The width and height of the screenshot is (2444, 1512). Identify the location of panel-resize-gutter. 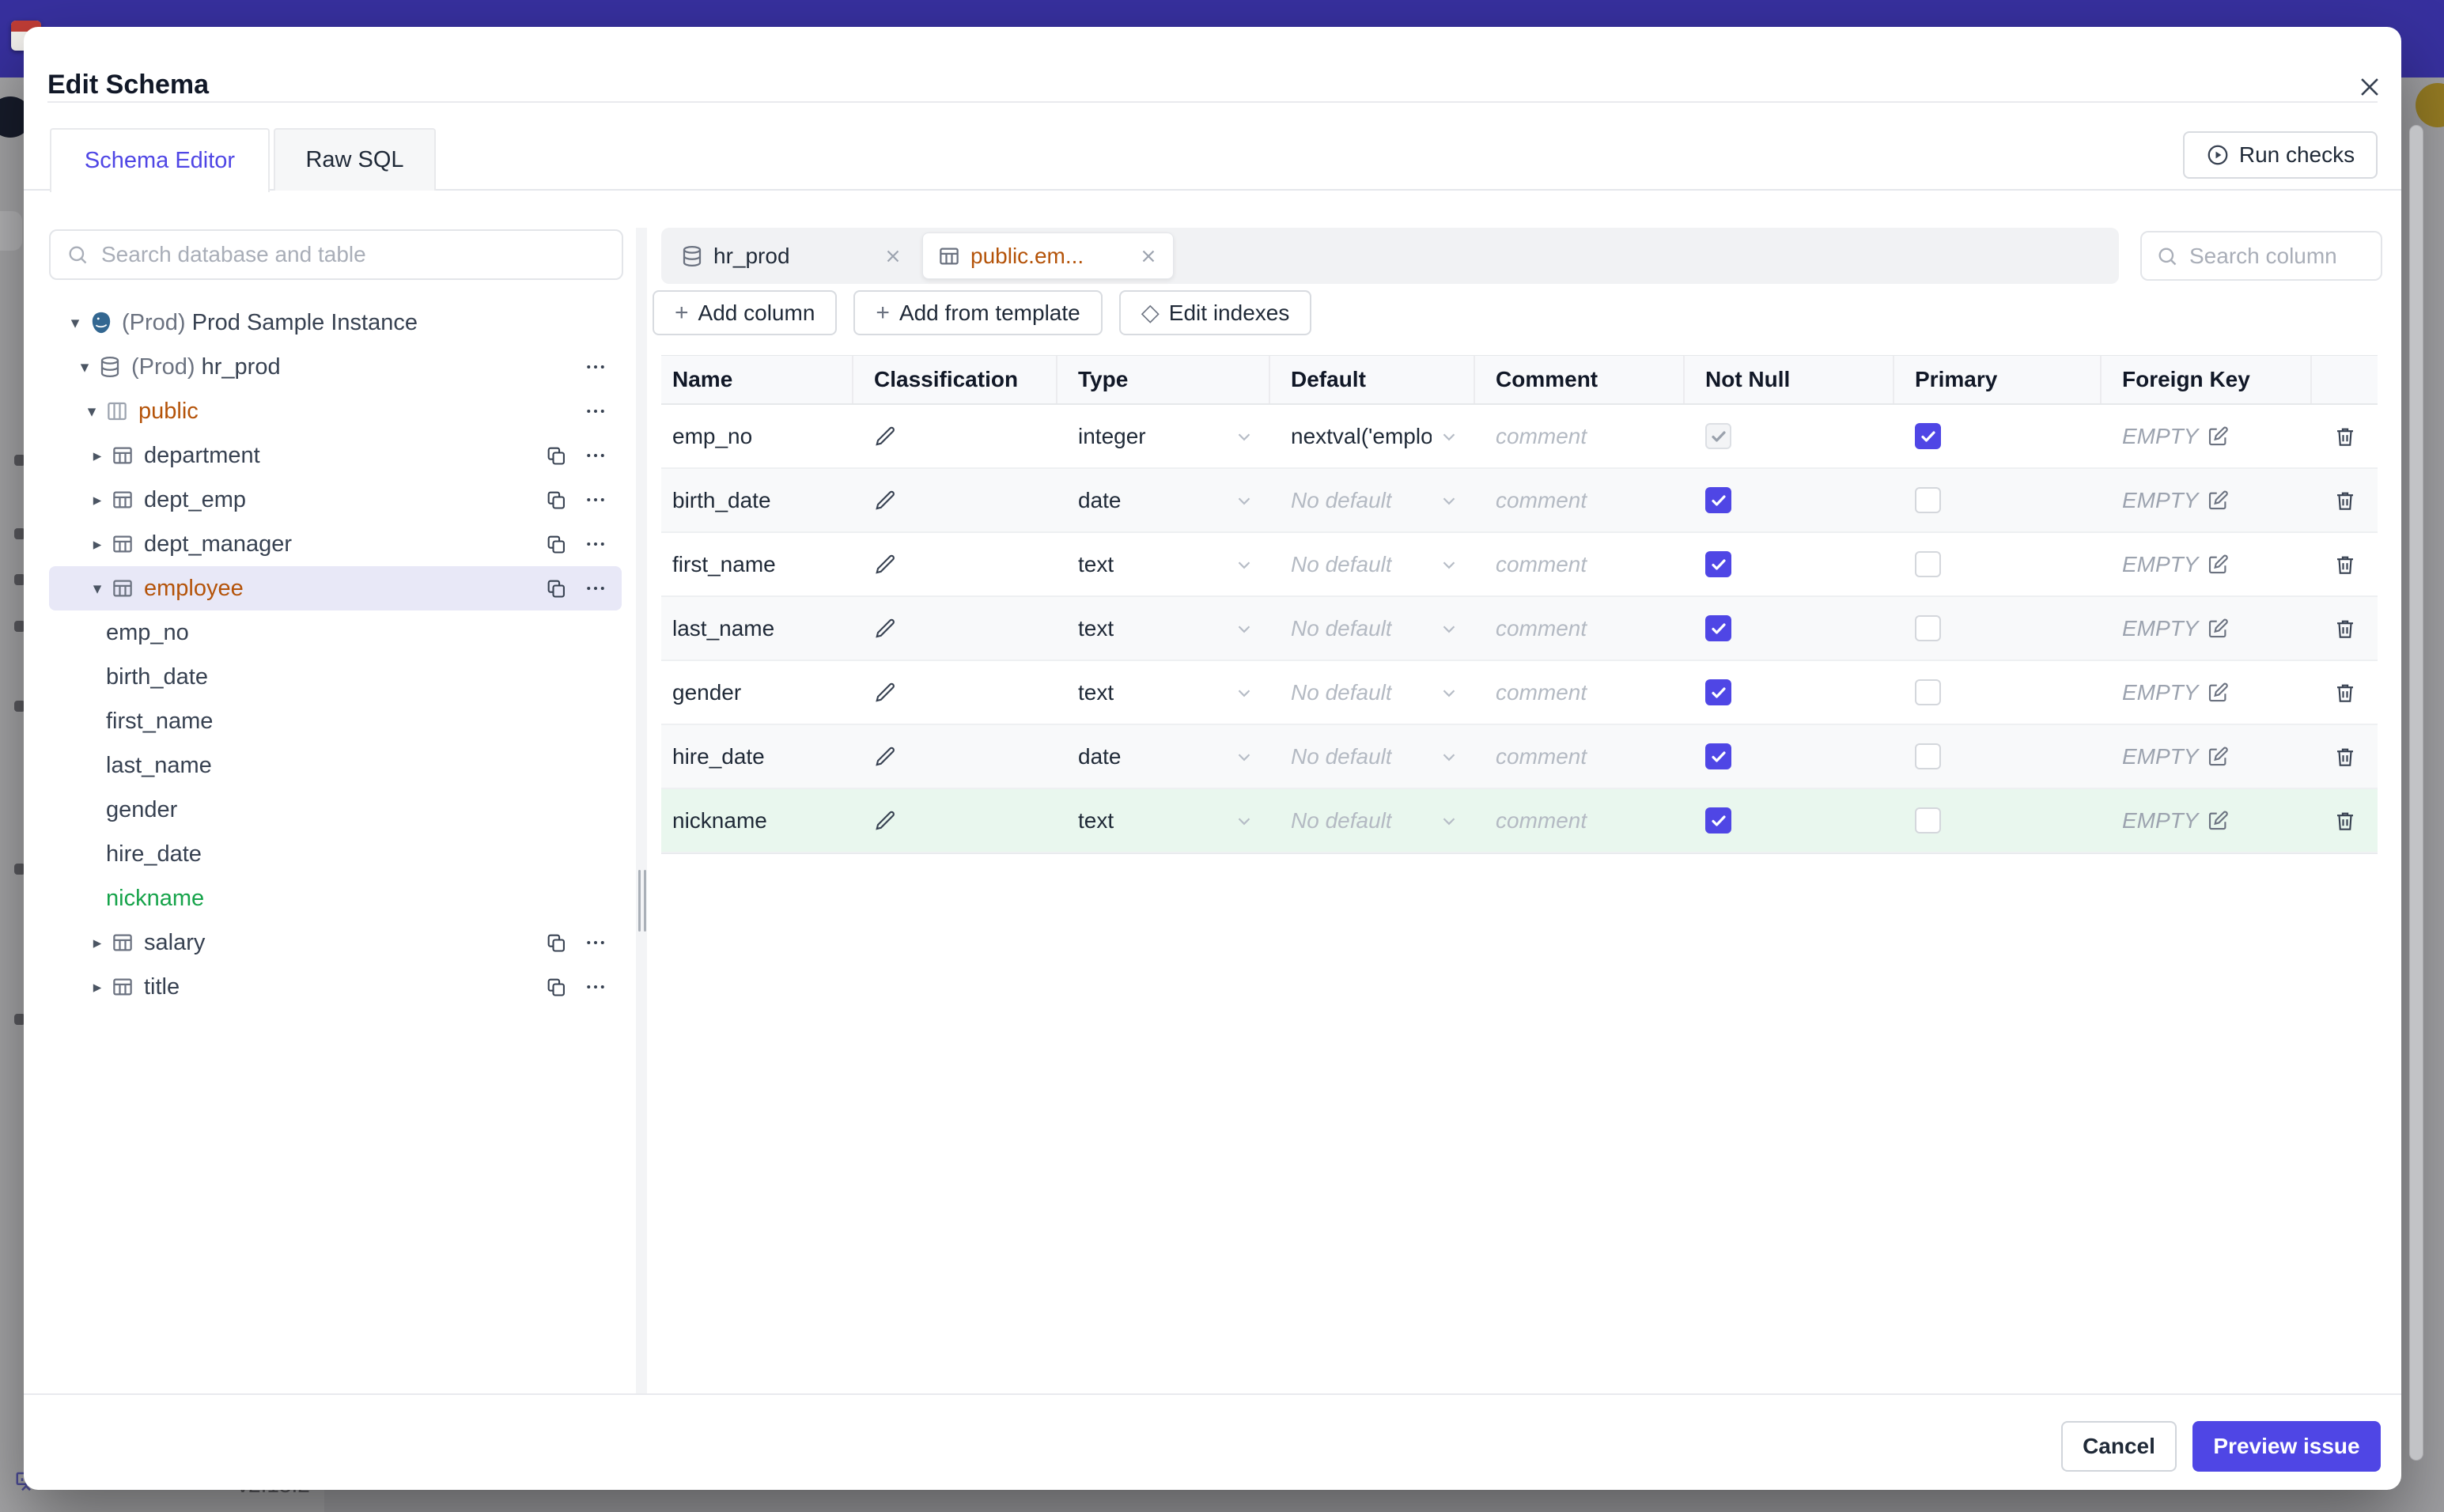
(641, 810).